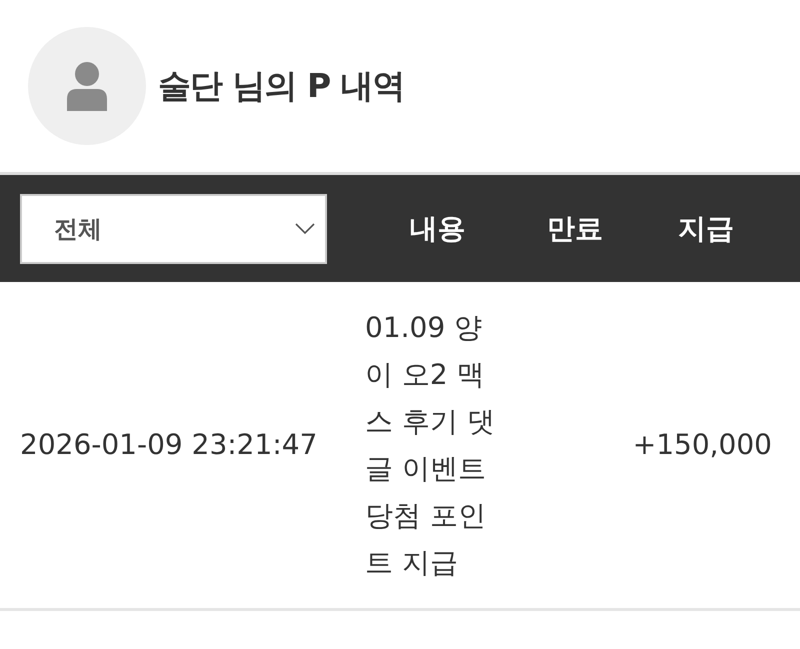 This screenshot has height=649, width=800. Describe the element at coordinates (305, 228) in the screenshot. I see `chevron-down-icon` at that location.